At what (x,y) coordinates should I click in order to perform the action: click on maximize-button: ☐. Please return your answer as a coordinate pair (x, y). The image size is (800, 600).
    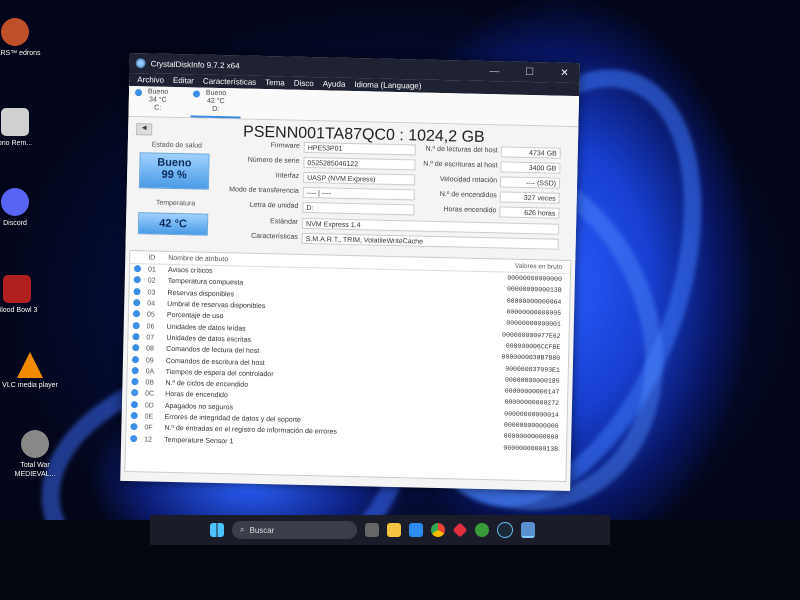
    Looking at the image, I should click on (529, 72).